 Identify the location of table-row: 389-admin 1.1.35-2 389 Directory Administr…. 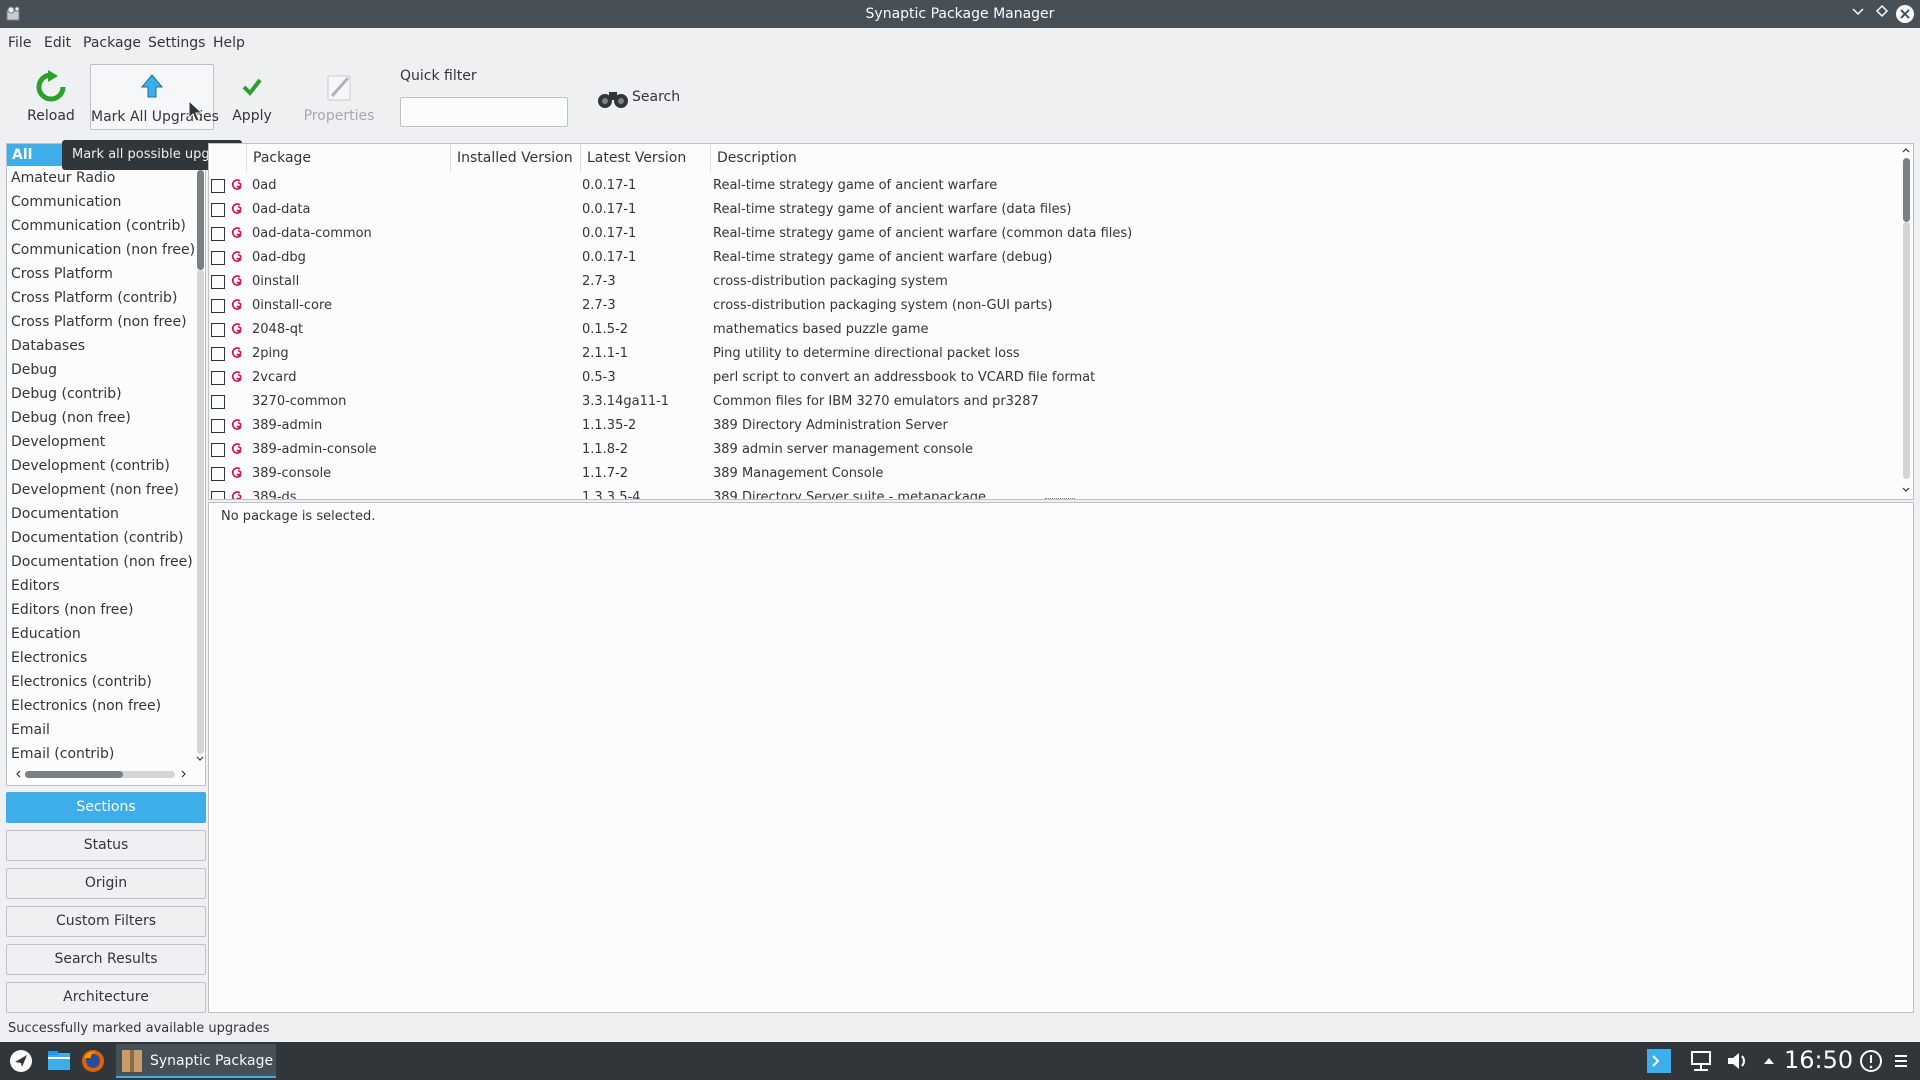
(1054, 426).